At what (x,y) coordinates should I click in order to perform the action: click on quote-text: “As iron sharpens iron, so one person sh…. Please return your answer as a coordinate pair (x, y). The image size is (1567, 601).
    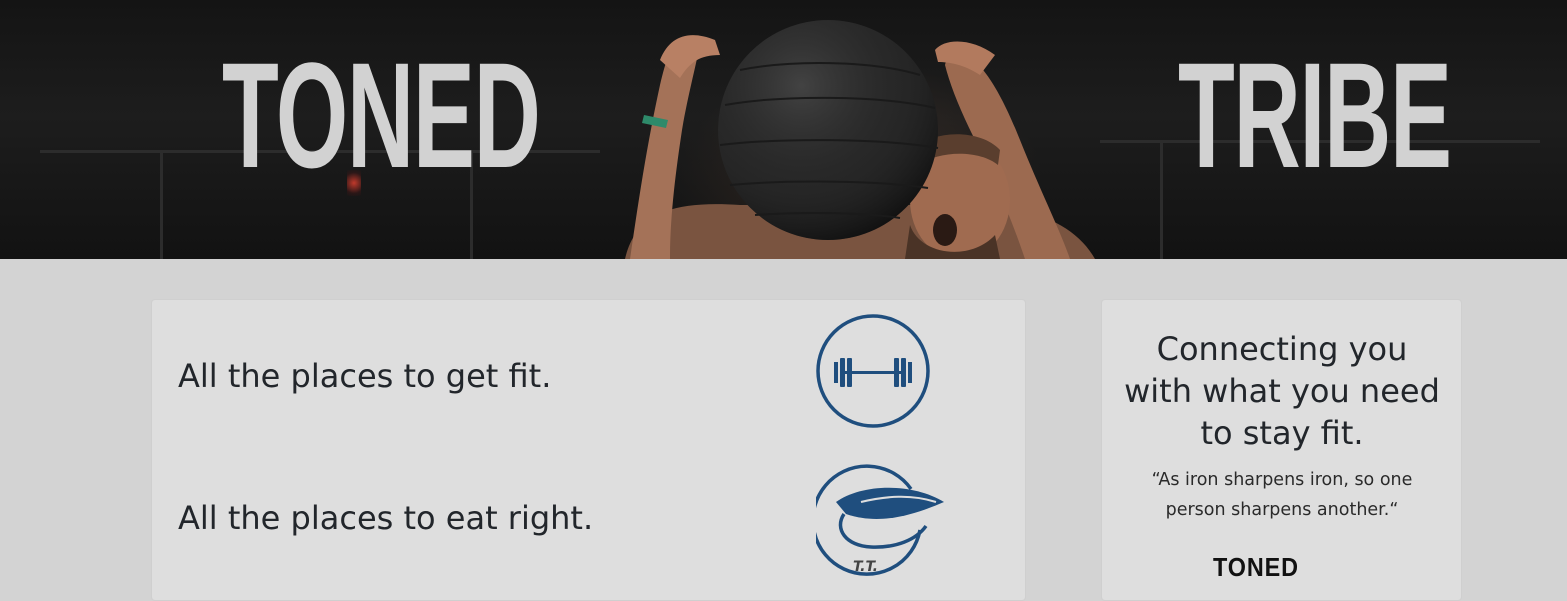
    Looking at the image, I should click on (1282, 495).